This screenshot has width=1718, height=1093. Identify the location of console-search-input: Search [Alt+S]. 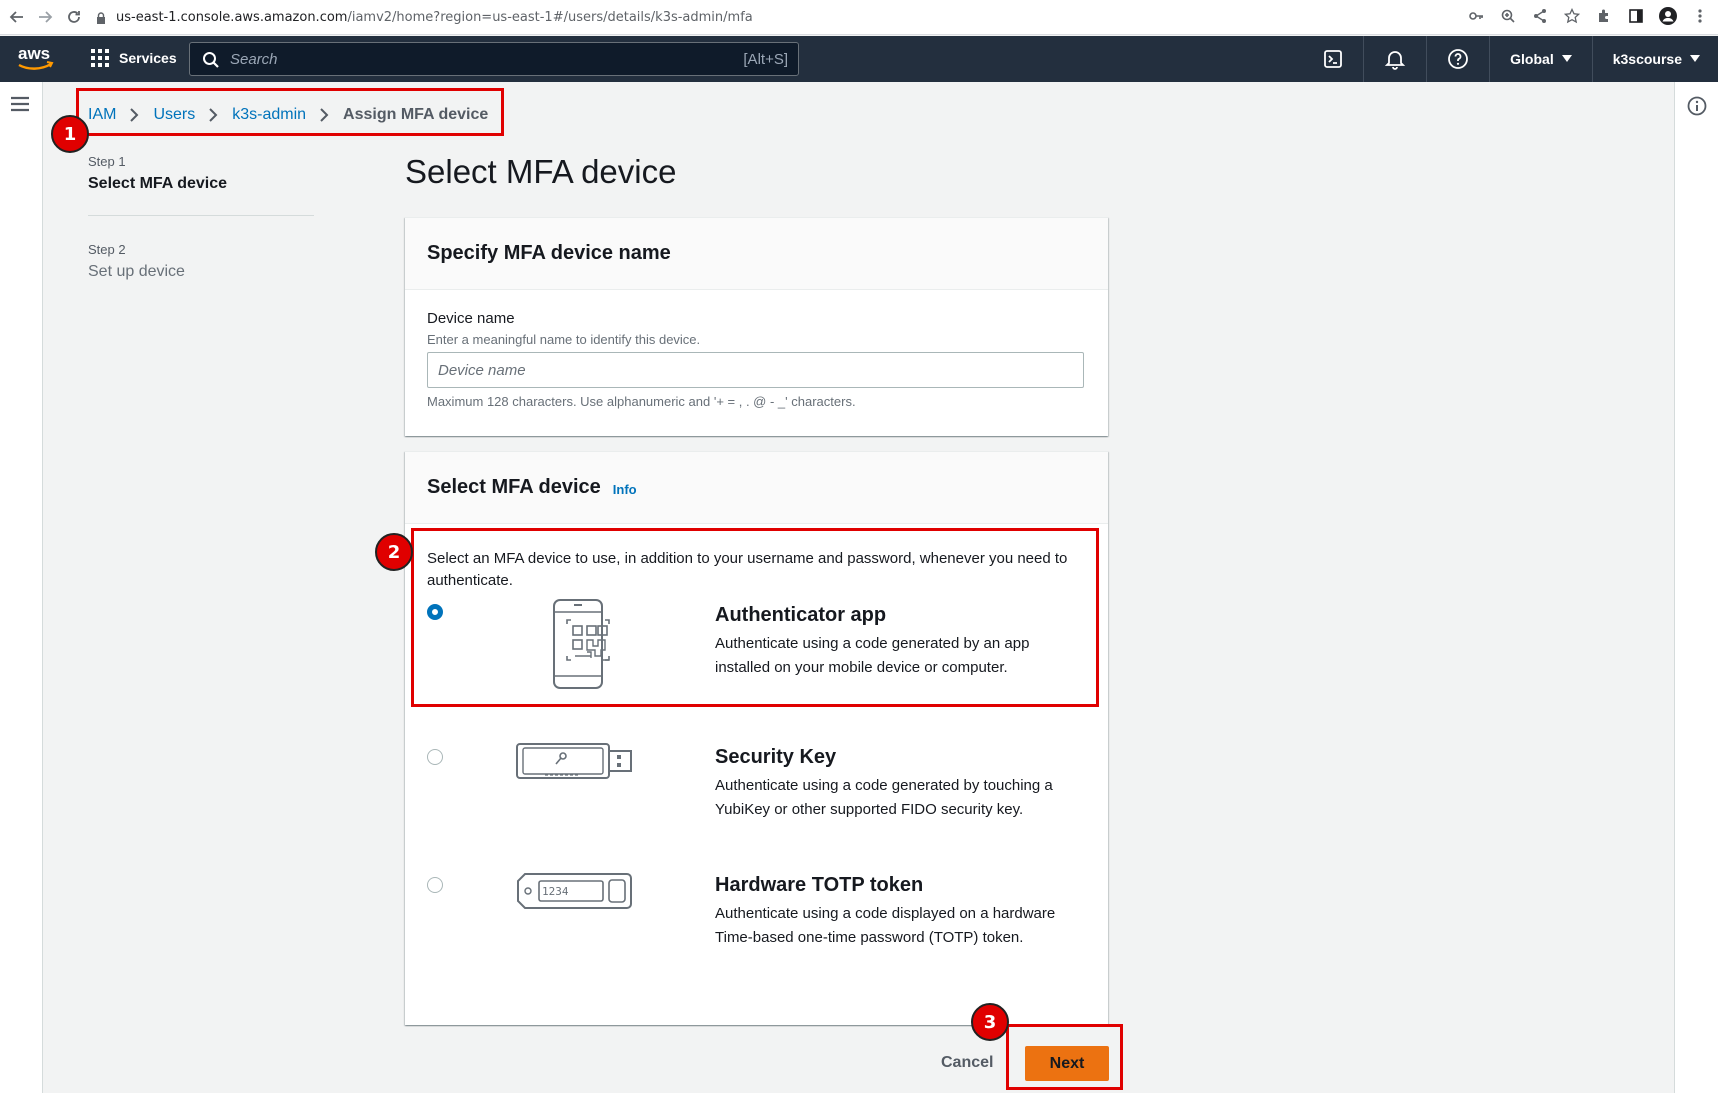
(494, 59).